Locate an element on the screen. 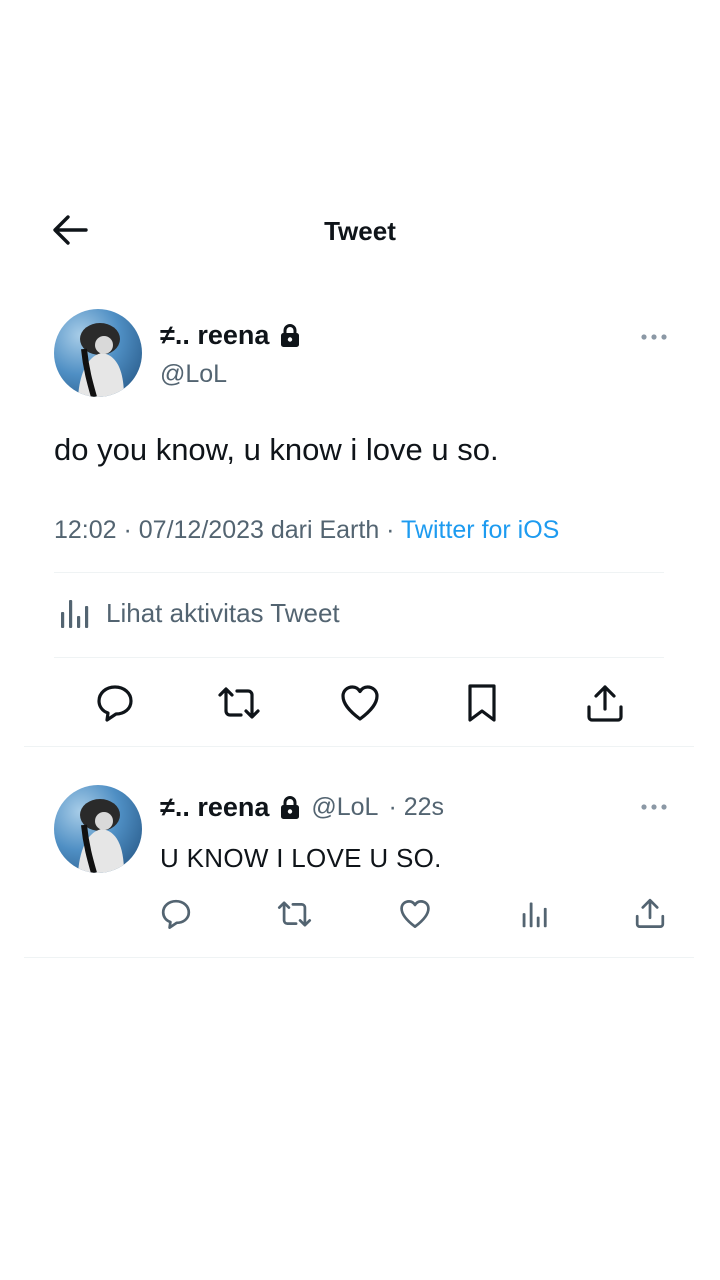  view-activity-button: Lihat aktivitas Tweet is located at coordinates (199, 613).